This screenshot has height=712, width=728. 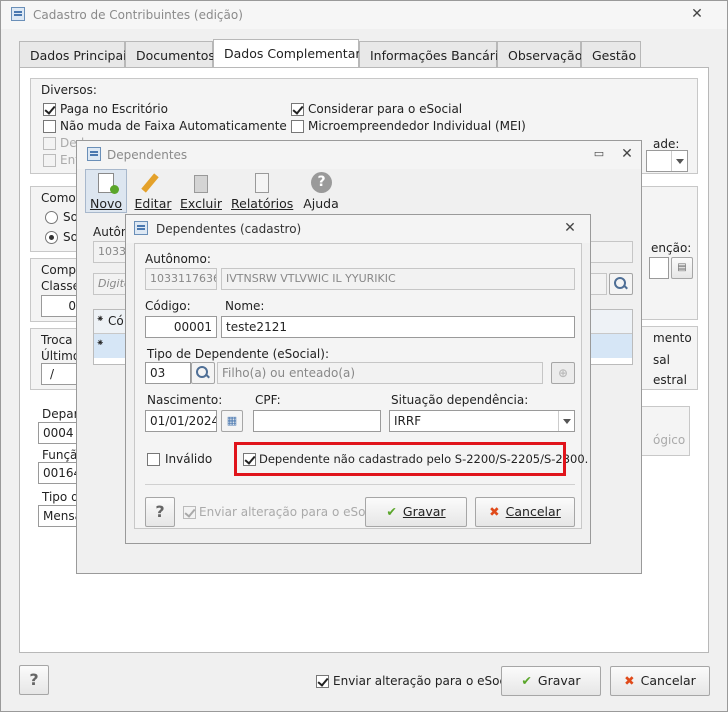 I want to click on right-group-3: ógico, so click(x=665, y=431).